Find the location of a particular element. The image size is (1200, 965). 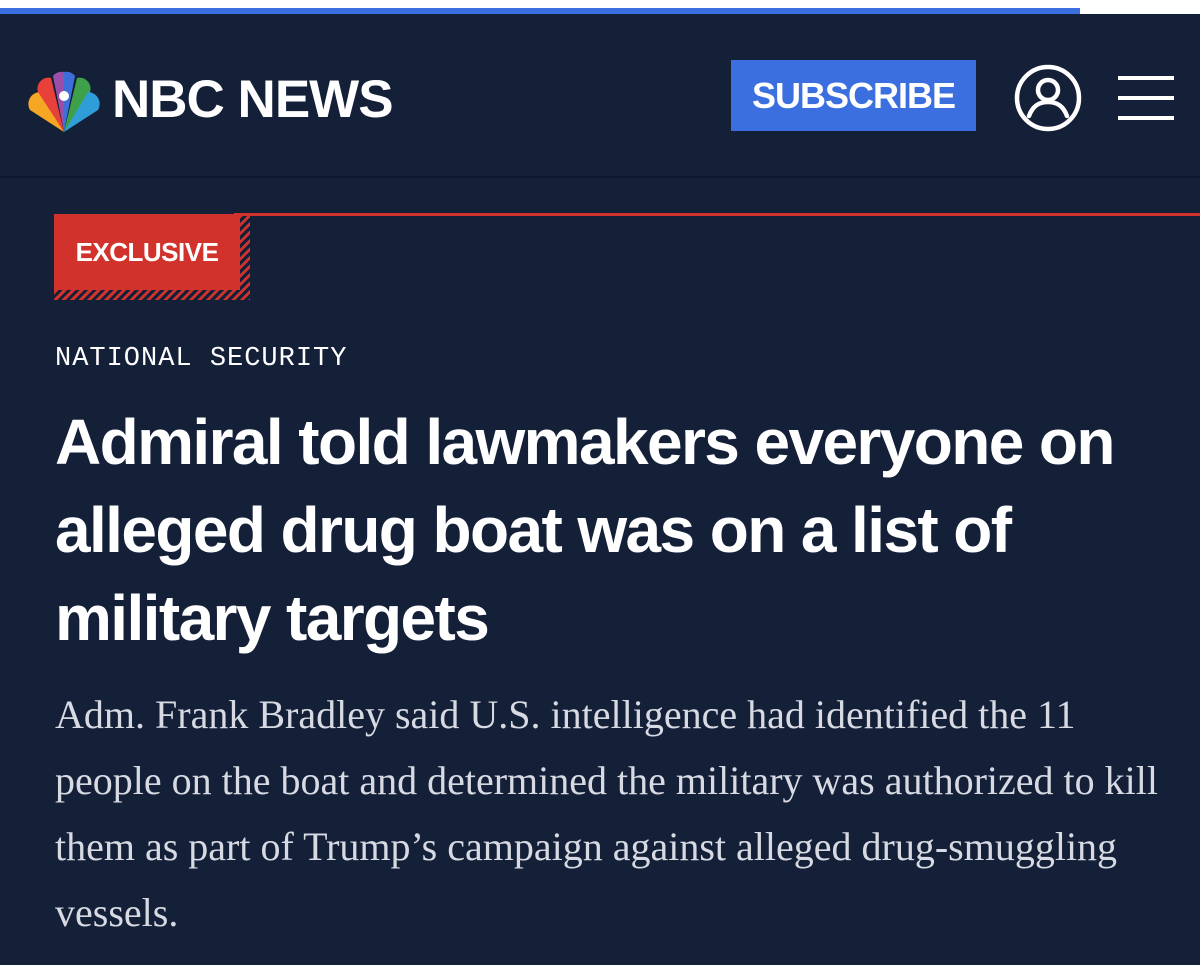

nbc-peacock-logo is located at coordinates (64, 102).